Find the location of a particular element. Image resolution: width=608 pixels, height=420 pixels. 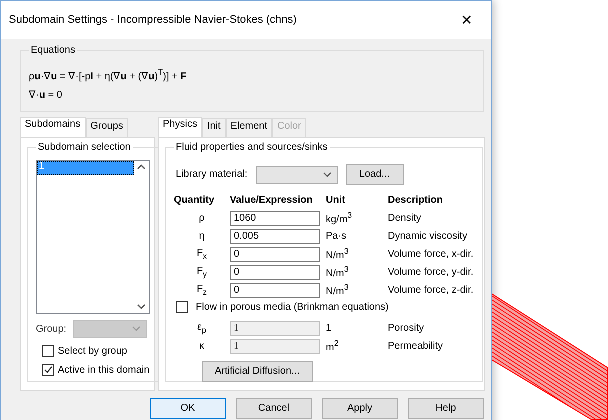

quantity-symbol: η is located at coordinates (202, 236).